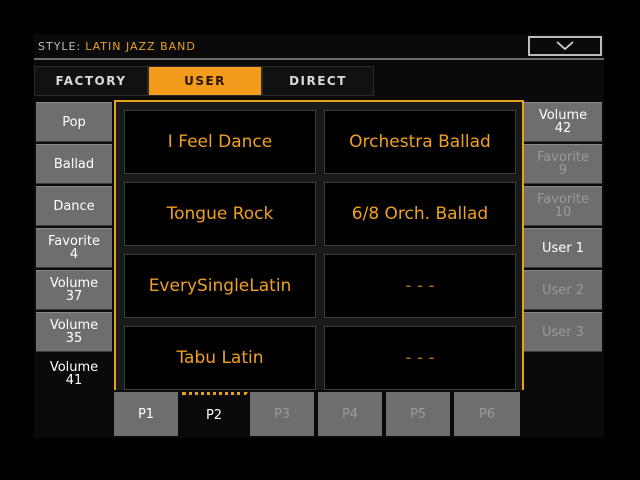  Describe the element at coordinates (283, 414) in the screenshot. I see `page-tab-p3: P3` at that location.